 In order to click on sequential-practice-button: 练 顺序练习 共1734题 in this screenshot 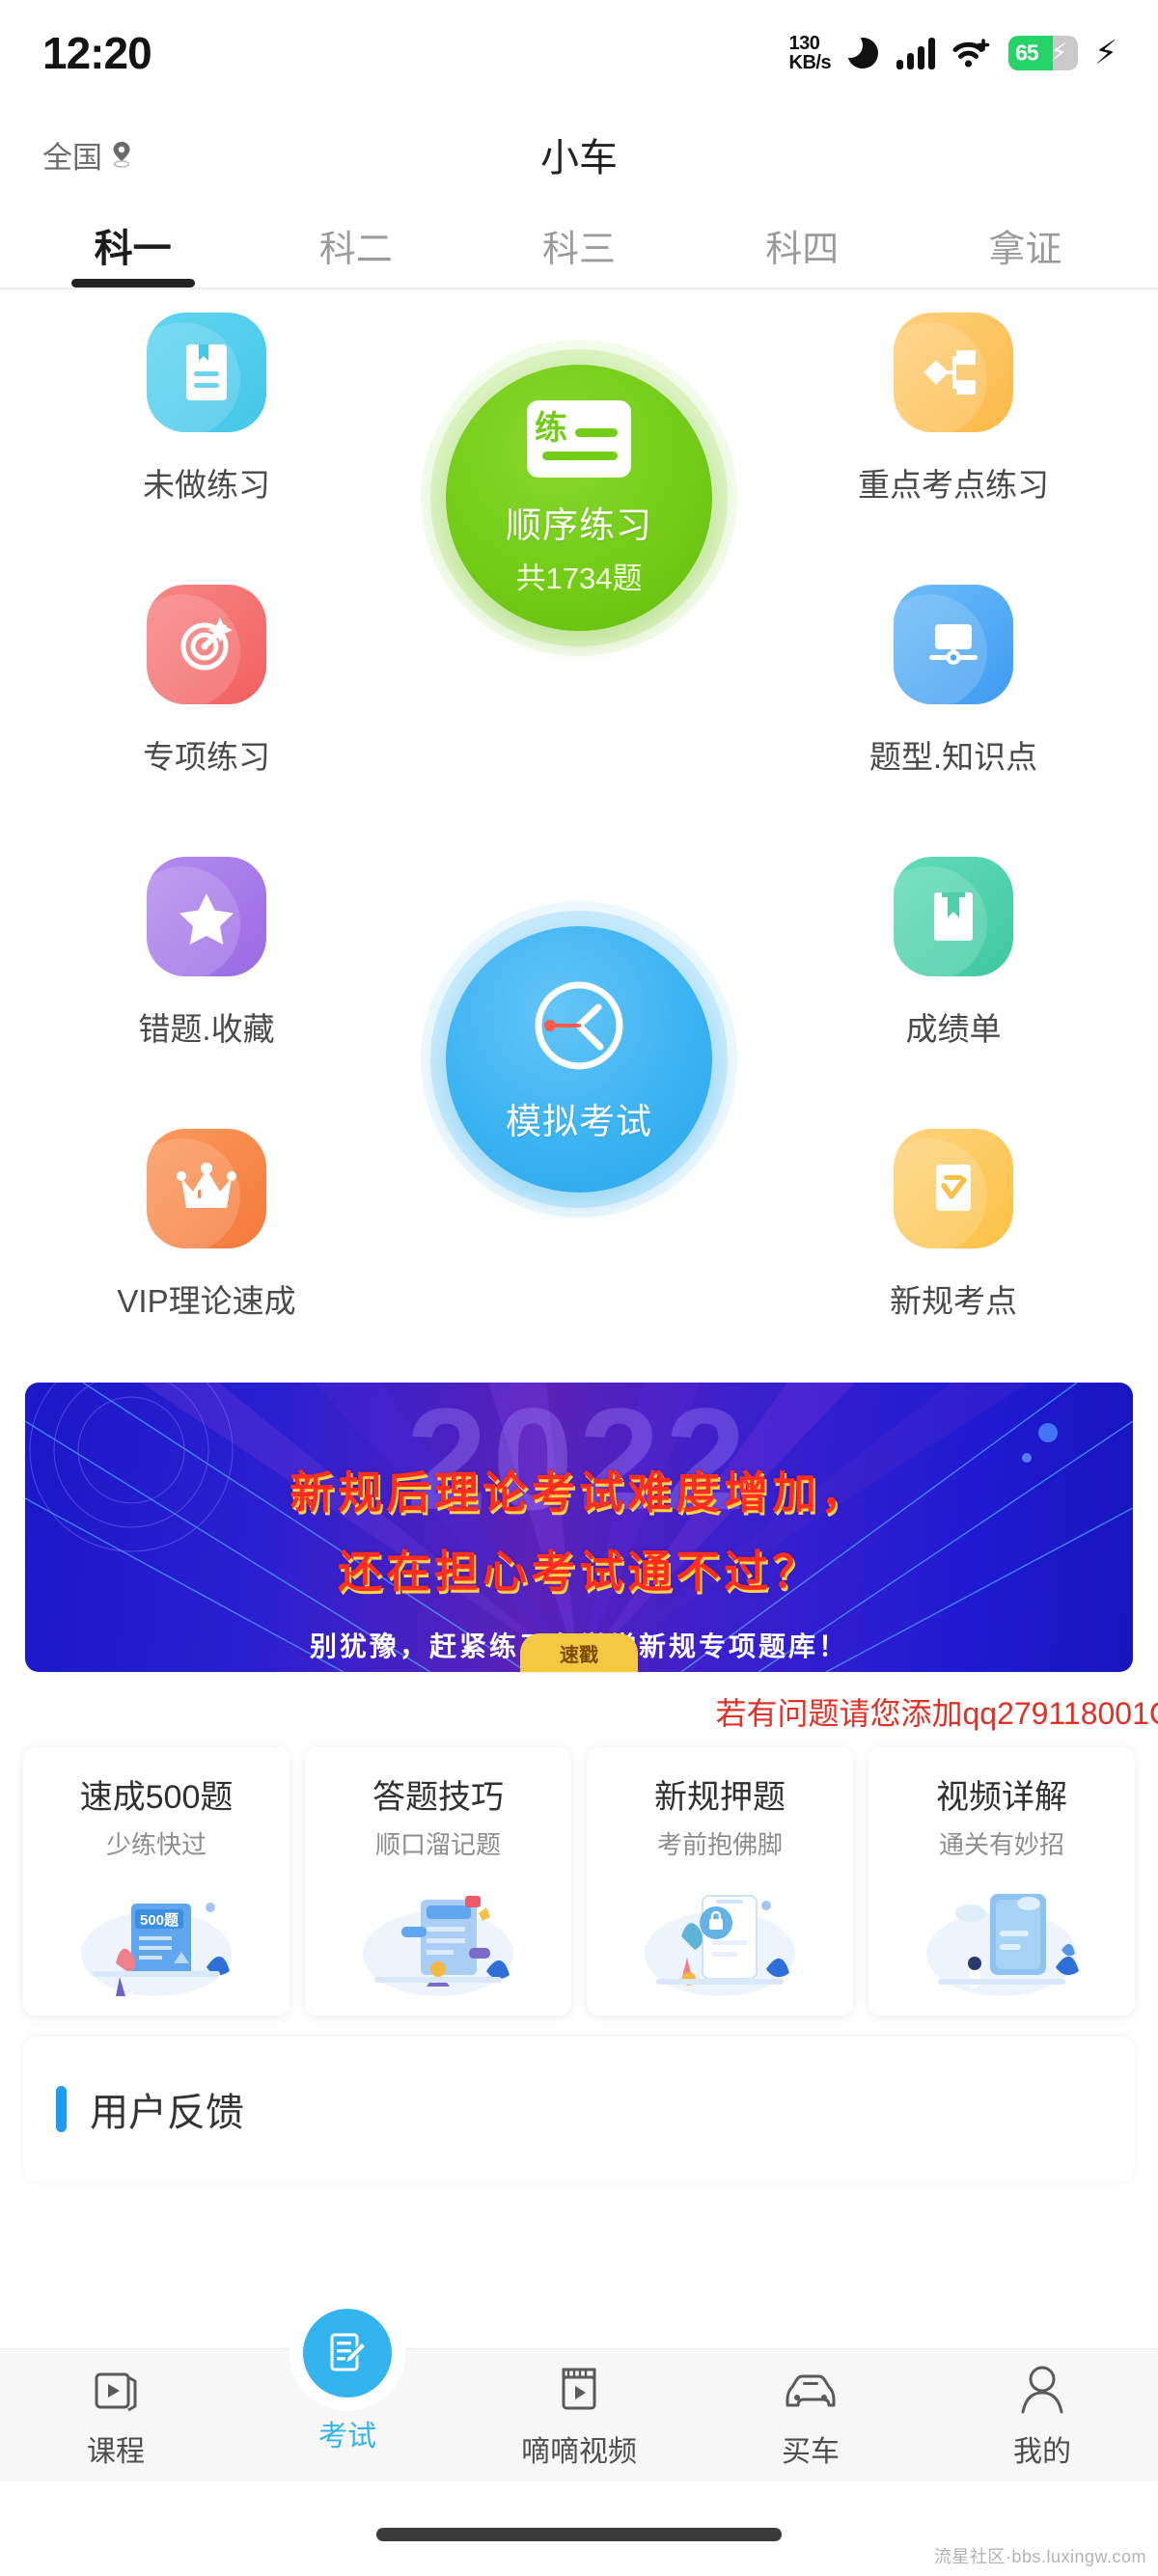, I will do `click(579, 498)`.